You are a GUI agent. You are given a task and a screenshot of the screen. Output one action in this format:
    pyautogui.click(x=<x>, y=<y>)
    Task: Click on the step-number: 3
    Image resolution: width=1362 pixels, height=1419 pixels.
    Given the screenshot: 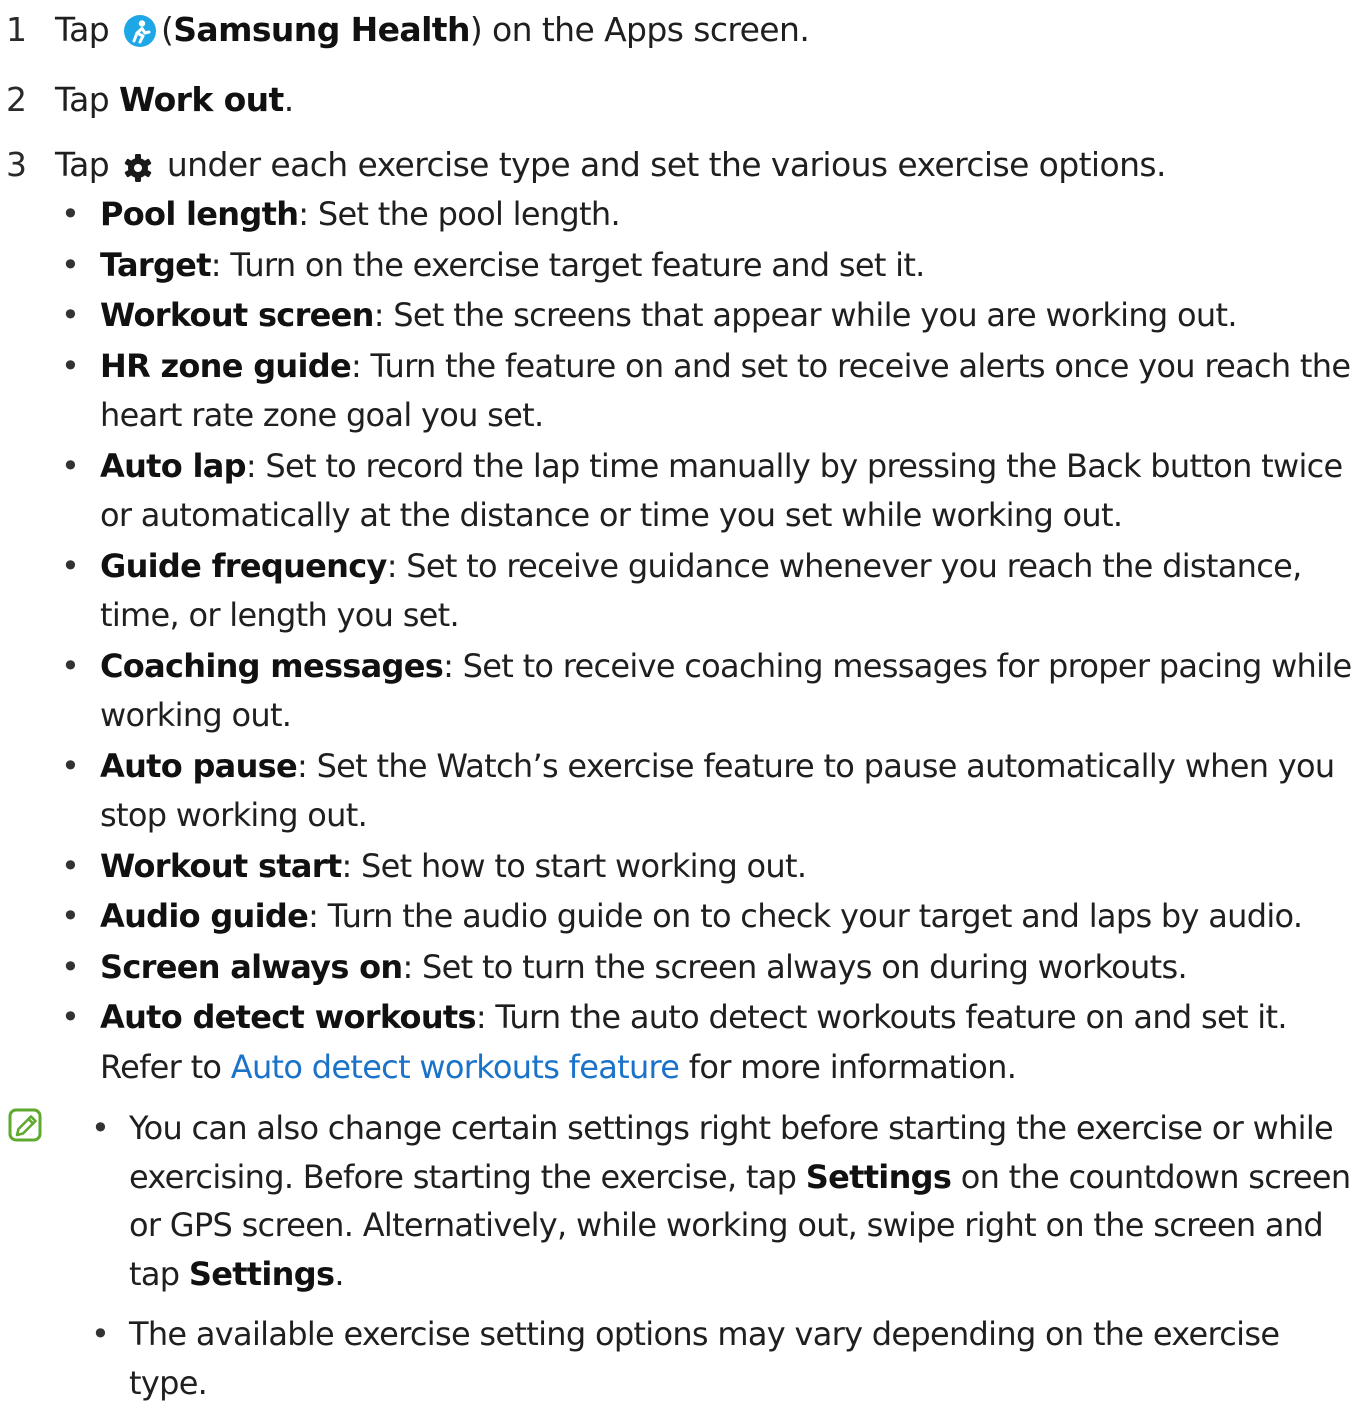 What is the action you would take?
    pyautogui.click(x=16, y=164)
    